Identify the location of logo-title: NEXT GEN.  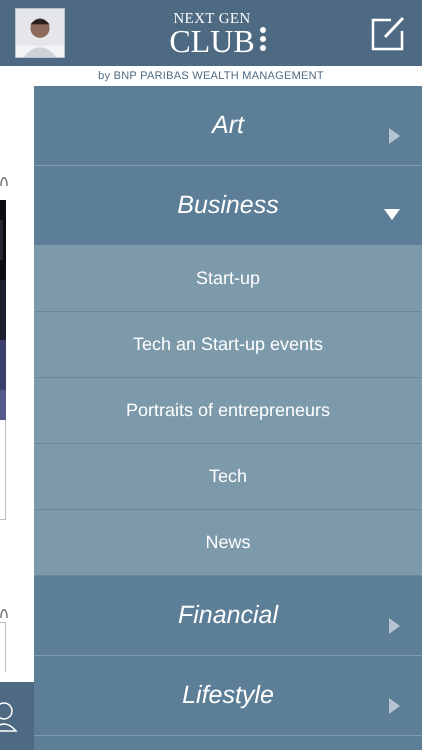
(212, 19).